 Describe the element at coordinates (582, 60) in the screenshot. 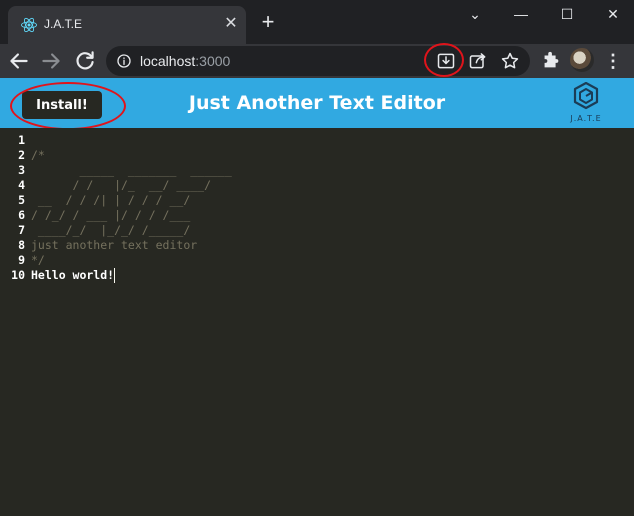

I see `profile-avatar` at that location.